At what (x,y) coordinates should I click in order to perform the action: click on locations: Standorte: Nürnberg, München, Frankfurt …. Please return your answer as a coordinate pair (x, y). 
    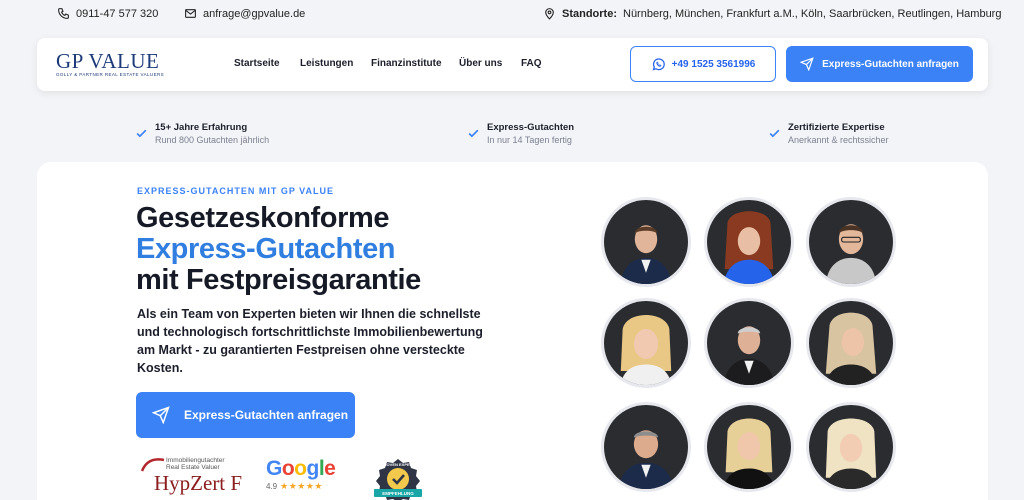
    Looking at the image, I should click on (772, 13).